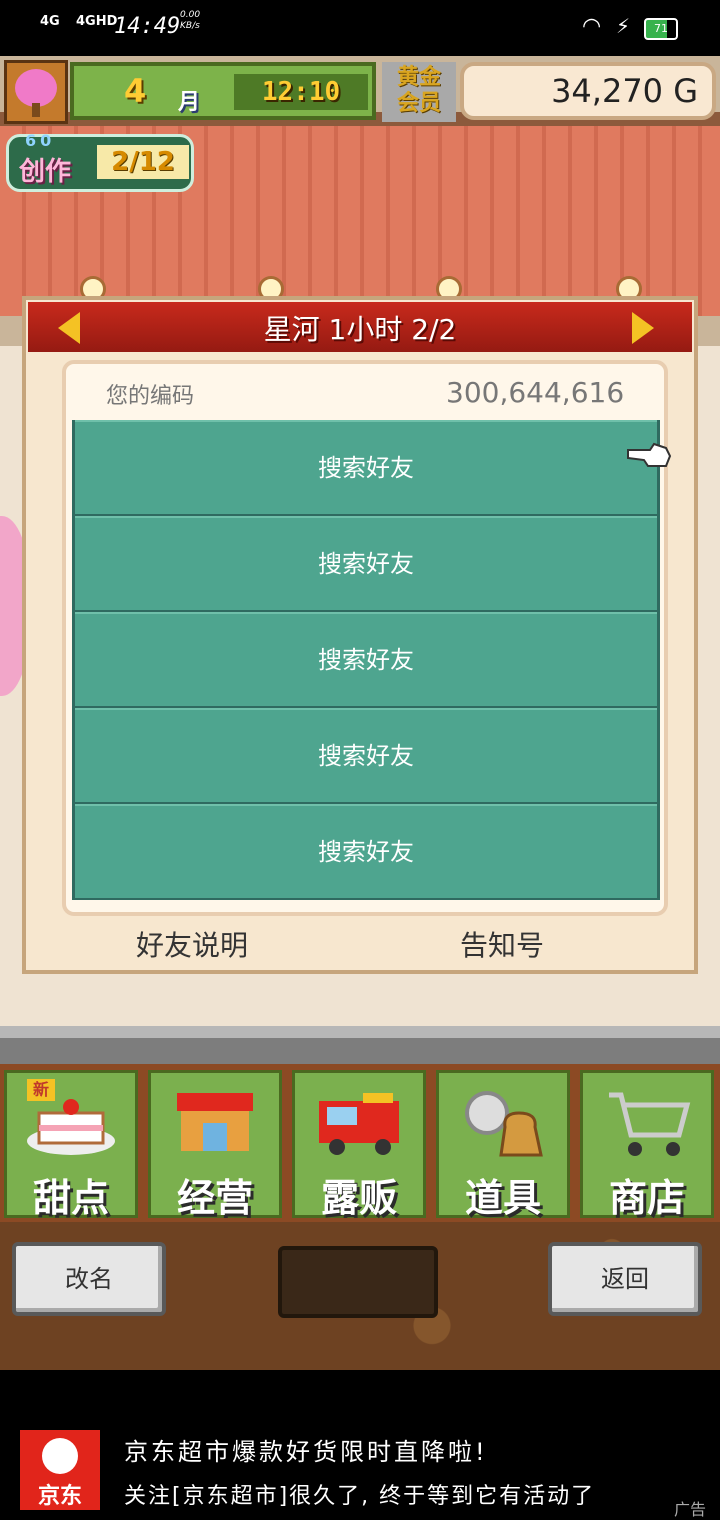  I want to click on menu-label: 道具, so click(502, 1198).